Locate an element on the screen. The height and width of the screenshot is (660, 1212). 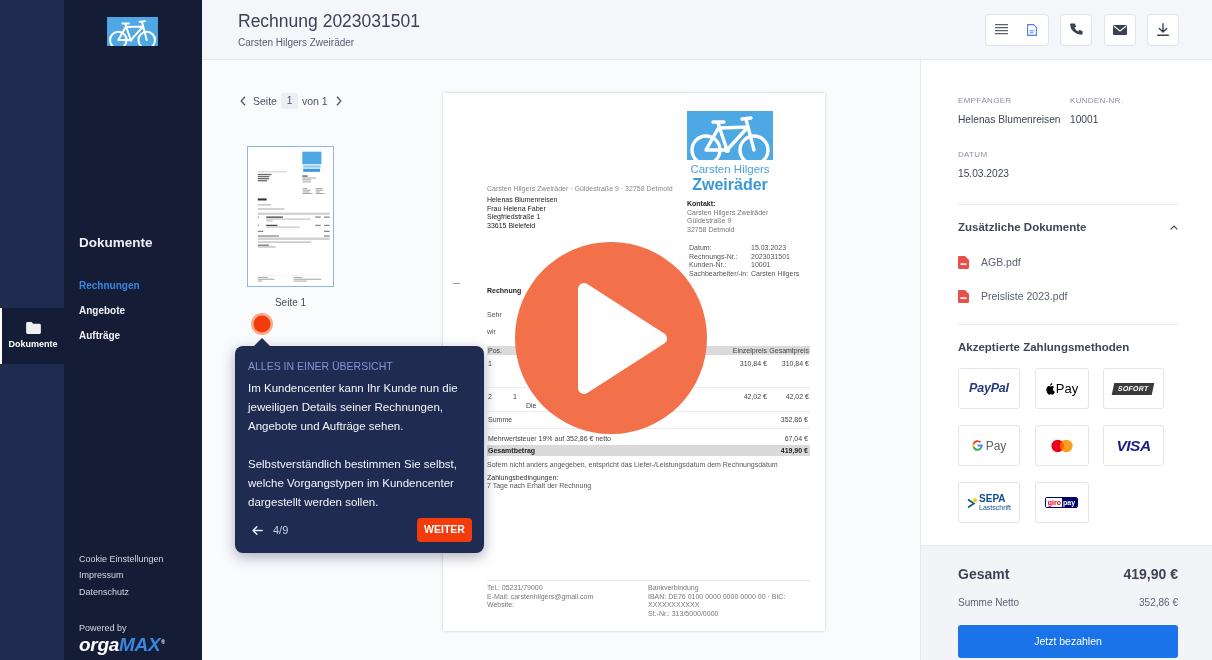
sidebar-link: Aufträge is located at coordinates (100, 336).